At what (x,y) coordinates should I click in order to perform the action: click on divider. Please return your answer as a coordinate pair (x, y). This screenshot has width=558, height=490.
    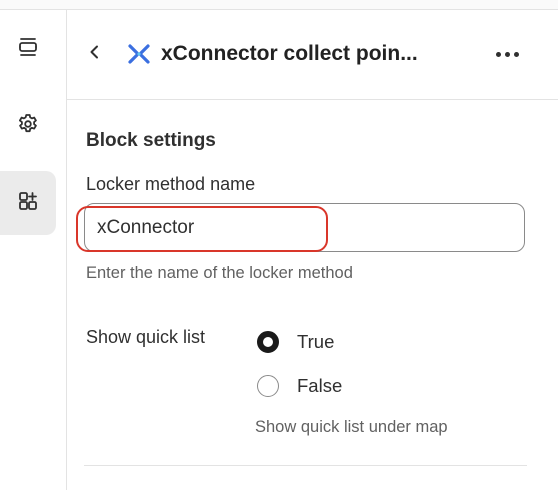
    Looking at the image, I should click on (305, 465).